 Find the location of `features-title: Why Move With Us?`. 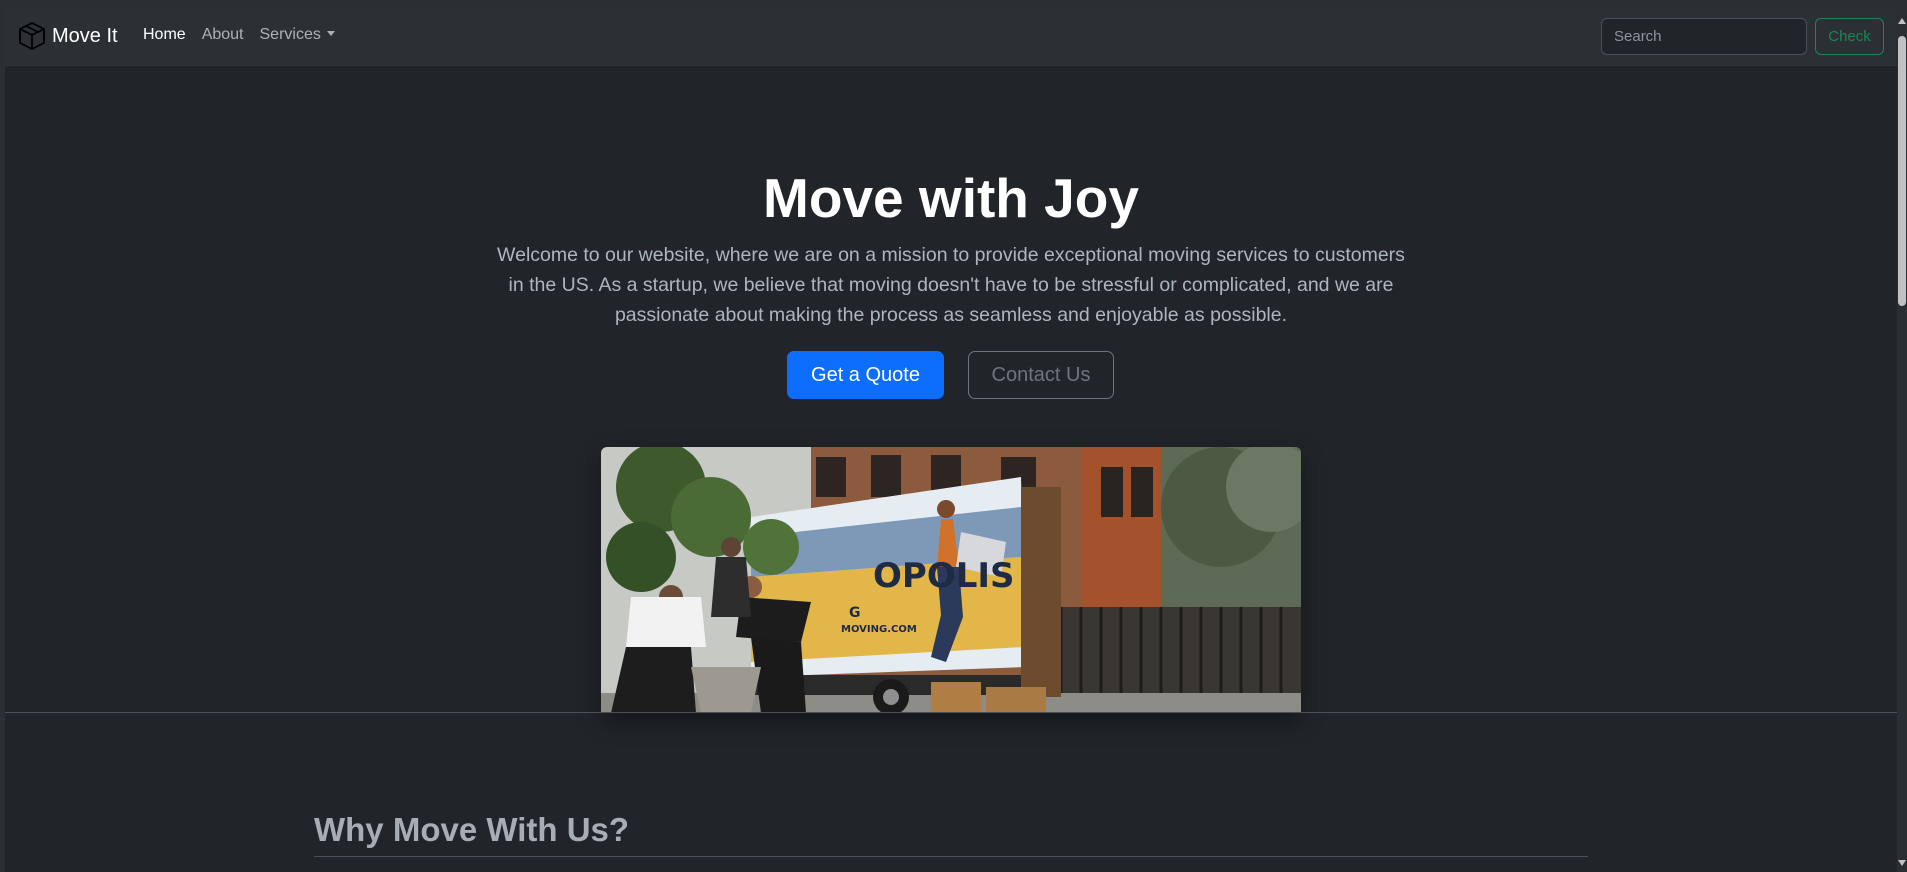

features-title: Why Move With Us? is located at coordinates (472, 829).